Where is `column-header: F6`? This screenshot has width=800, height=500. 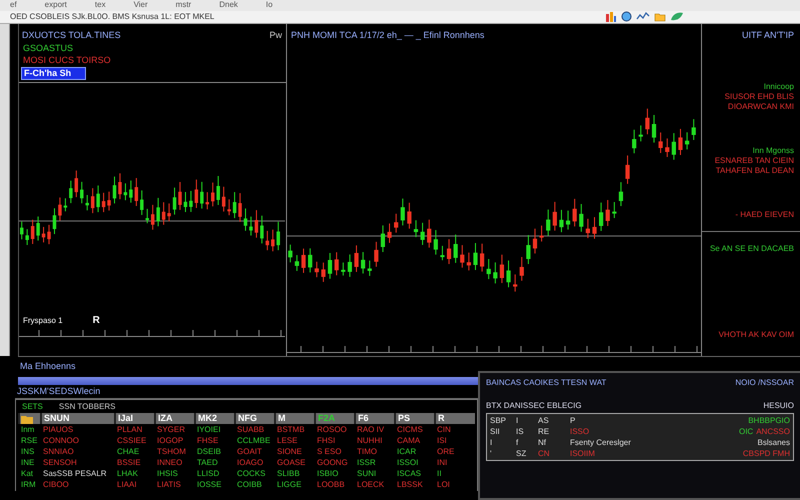 column-header: F6 is located at coordinates (375, 418).